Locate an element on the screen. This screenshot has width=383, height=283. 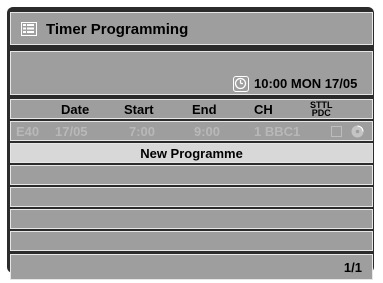
title-bar: Timer Programming is located at coordinates (191, 28).